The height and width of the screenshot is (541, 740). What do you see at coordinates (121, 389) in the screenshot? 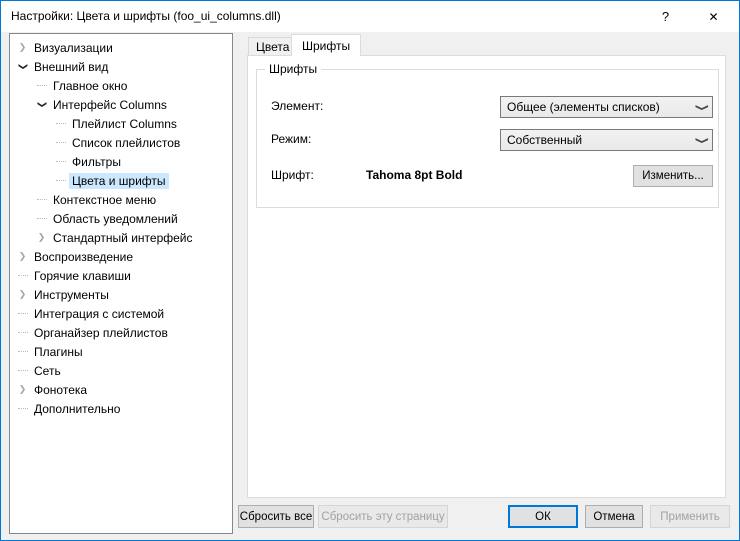
I see `tree-item-18: ❯ Фонотека` at bounding box center [121, 389].